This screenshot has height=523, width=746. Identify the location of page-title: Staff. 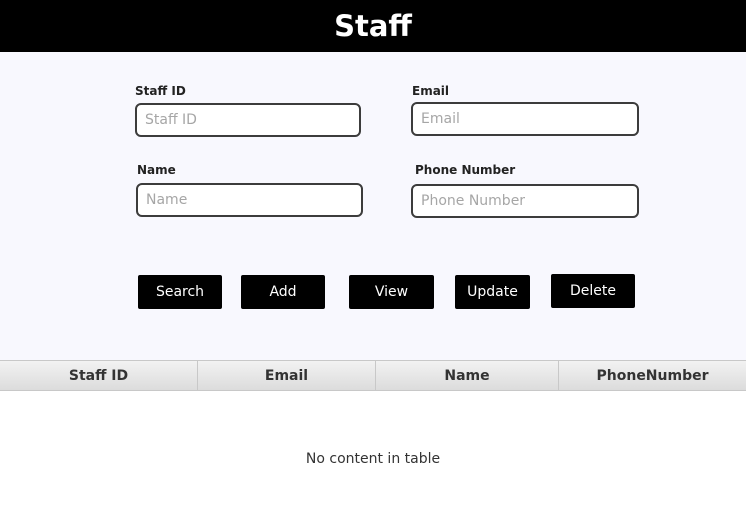
(373, 26).